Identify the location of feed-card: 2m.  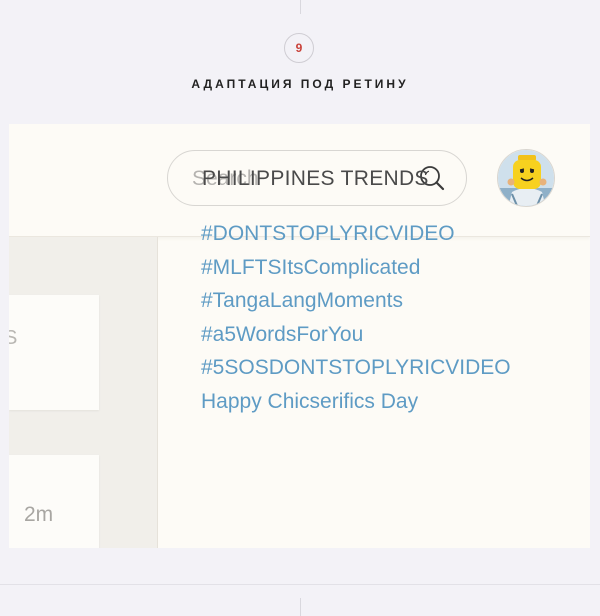
(54, 501).